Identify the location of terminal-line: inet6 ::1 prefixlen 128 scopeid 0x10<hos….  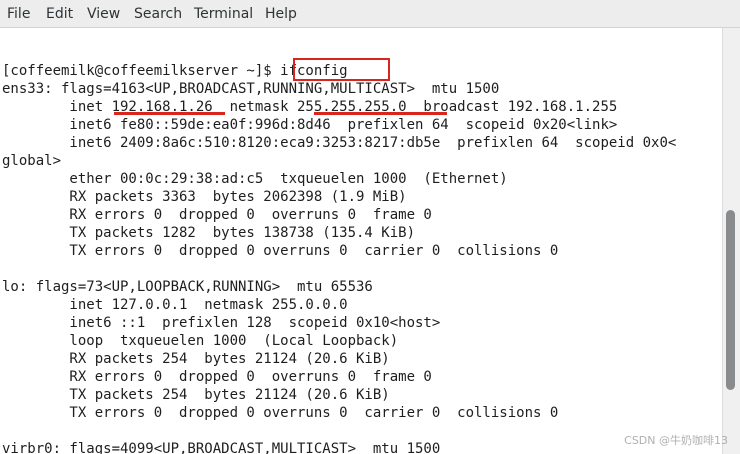
(221, 323).